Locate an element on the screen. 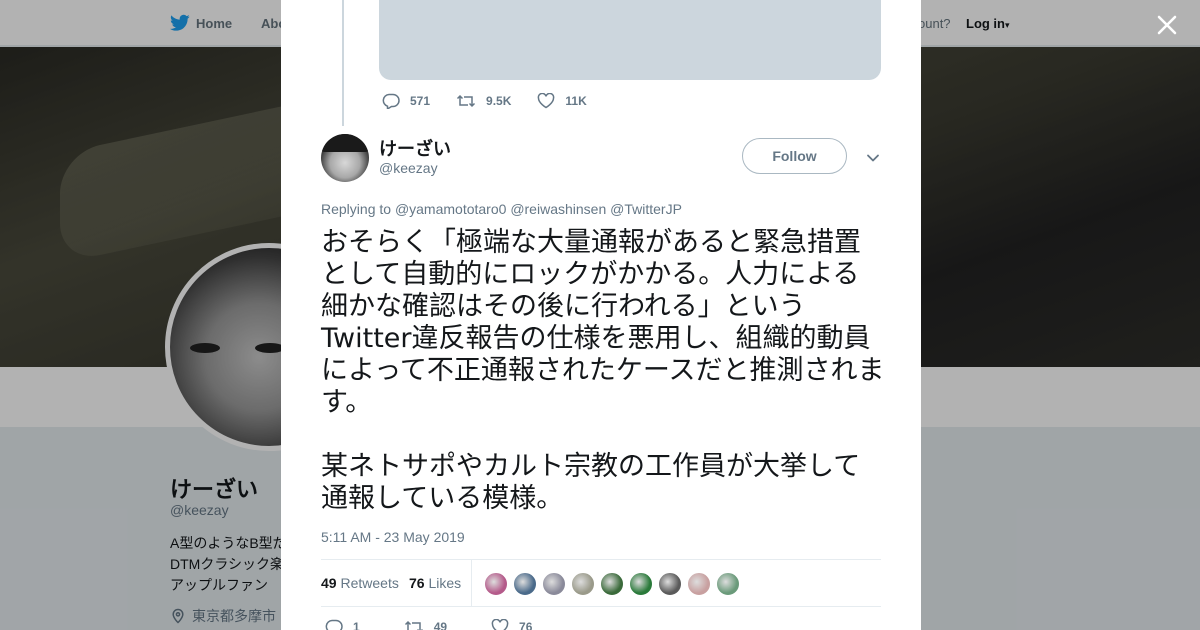 The width and height of the screenshot is (1200, 630). retweet-stat: 49 Retweets is located at coordinates (360, 583).